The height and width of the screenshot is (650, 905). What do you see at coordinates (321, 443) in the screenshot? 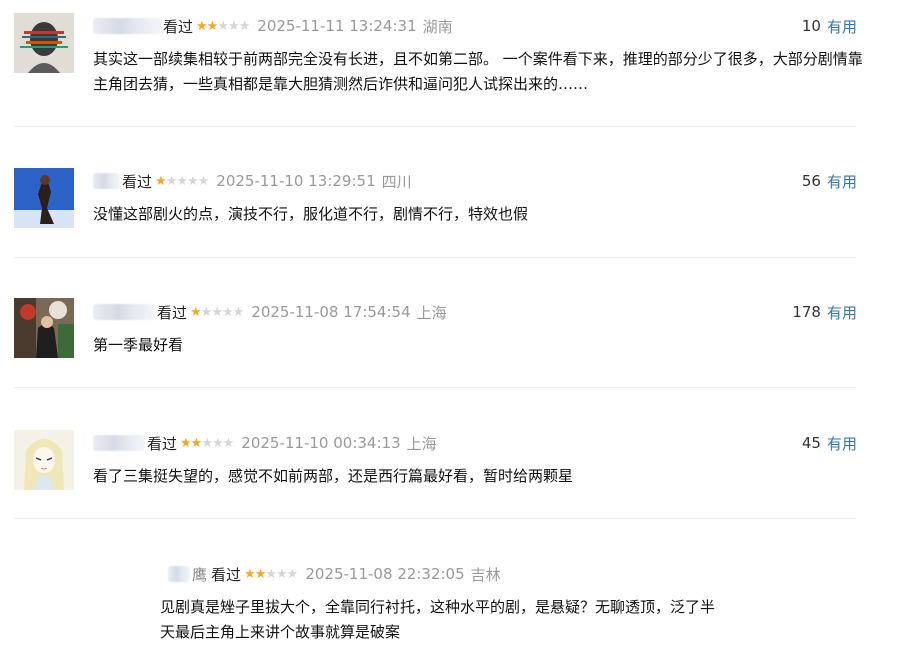
I see `comment-time: 2025-11-10 00:34:13` at bounding box center [321, 443].